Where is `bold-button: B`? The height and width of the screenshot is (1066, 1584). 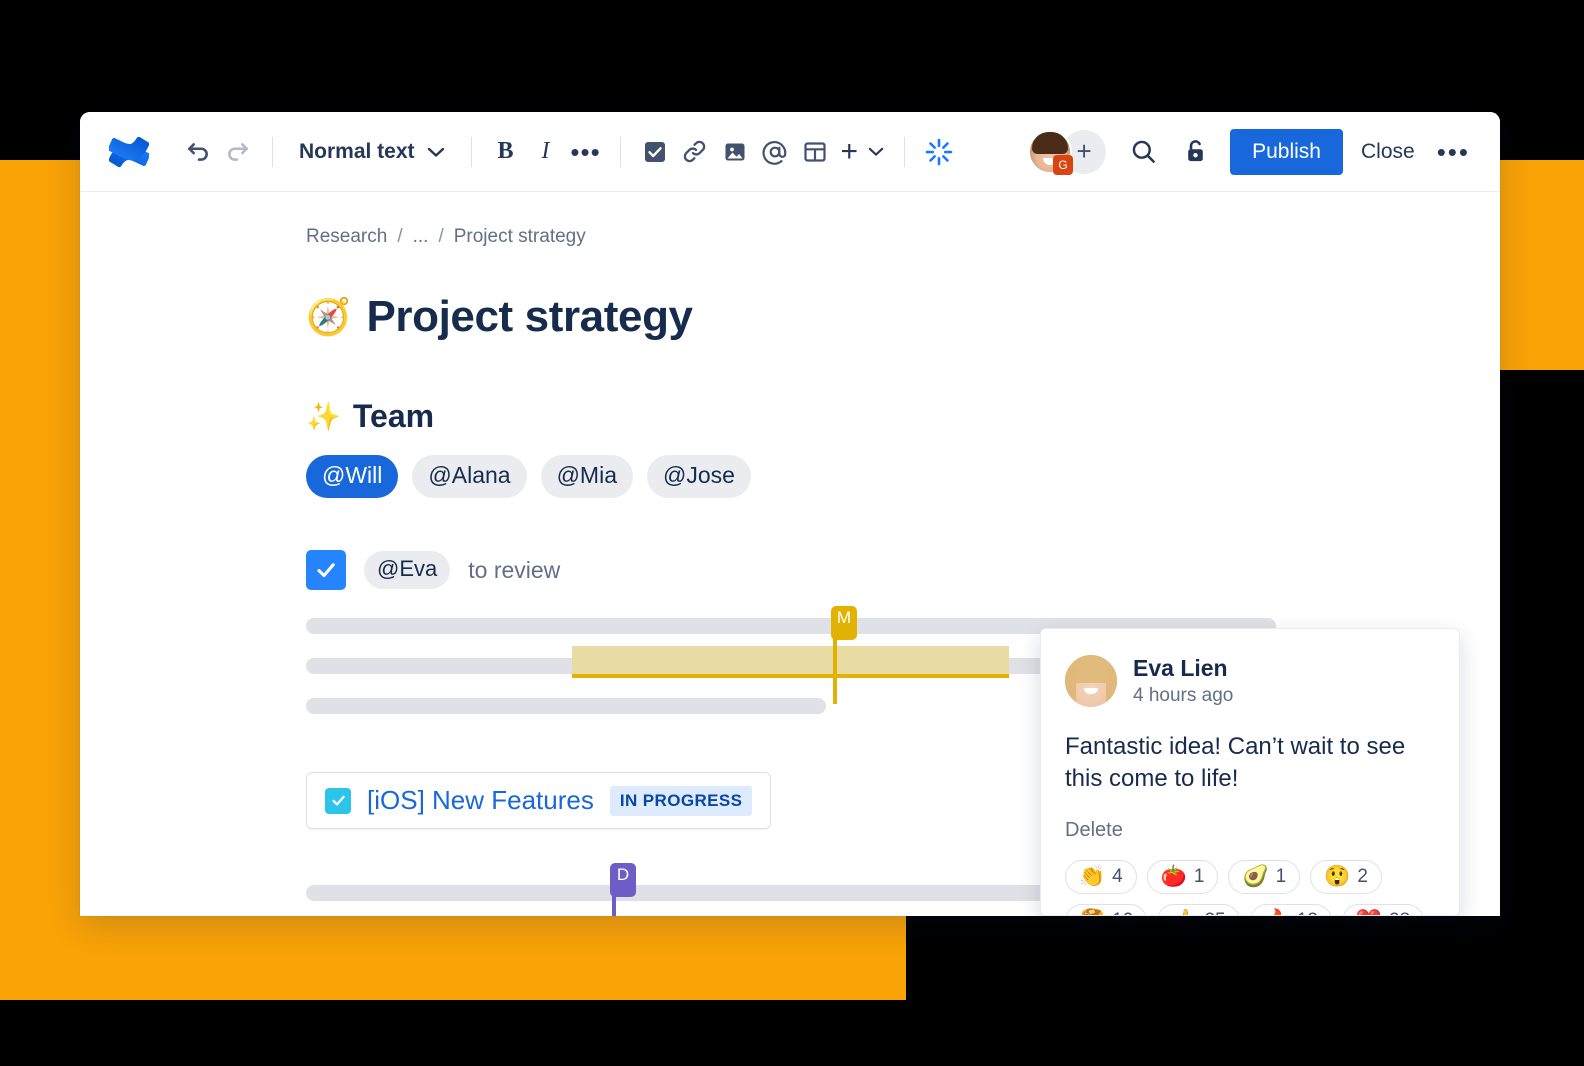 bold-button: B is located at coordinates (506, 152).